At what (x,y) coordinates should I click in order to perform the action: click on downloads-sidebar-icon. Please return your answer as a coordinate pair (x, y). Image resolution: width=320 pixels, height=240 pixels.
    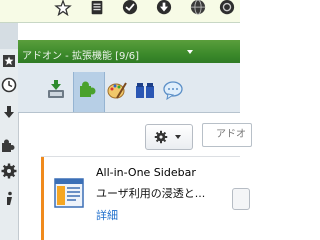
    Looking at the image, I should click on (9, 112).